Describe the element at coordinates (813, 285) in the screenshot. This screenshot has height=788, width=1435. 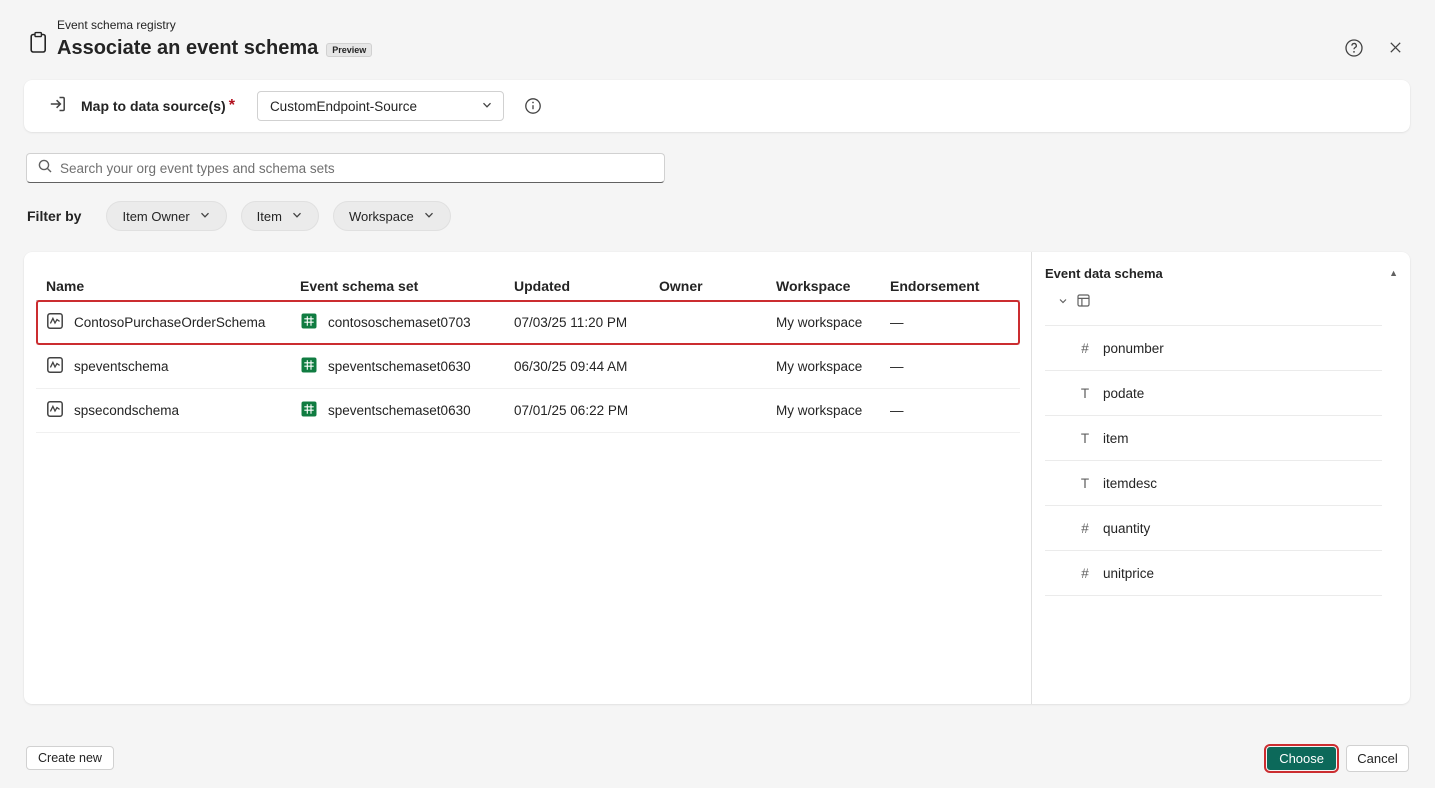
I see `column-workspace: Workspace` at that location.